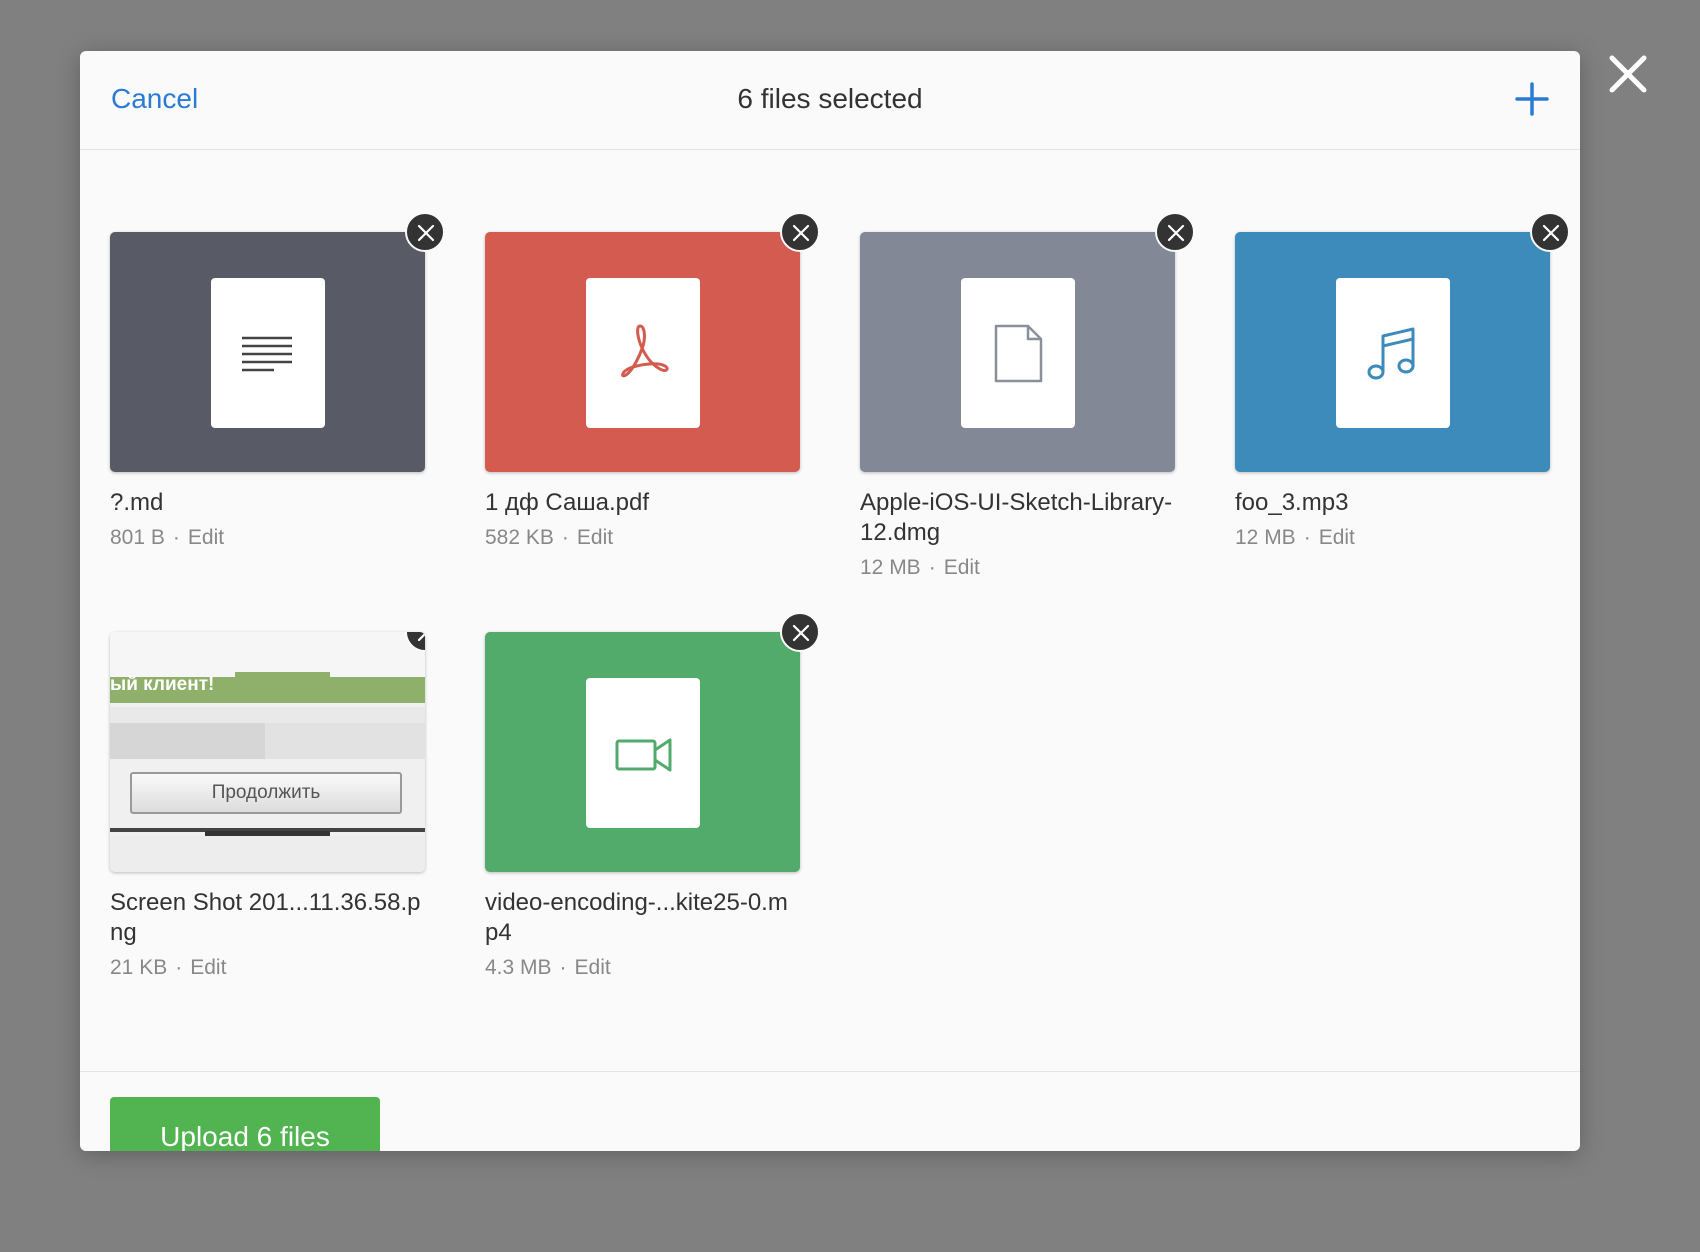  What do you see at coordinates (1628, 74) in the screenshot?
I see `close-overlay-icon` at bounding box center [1628, 74].